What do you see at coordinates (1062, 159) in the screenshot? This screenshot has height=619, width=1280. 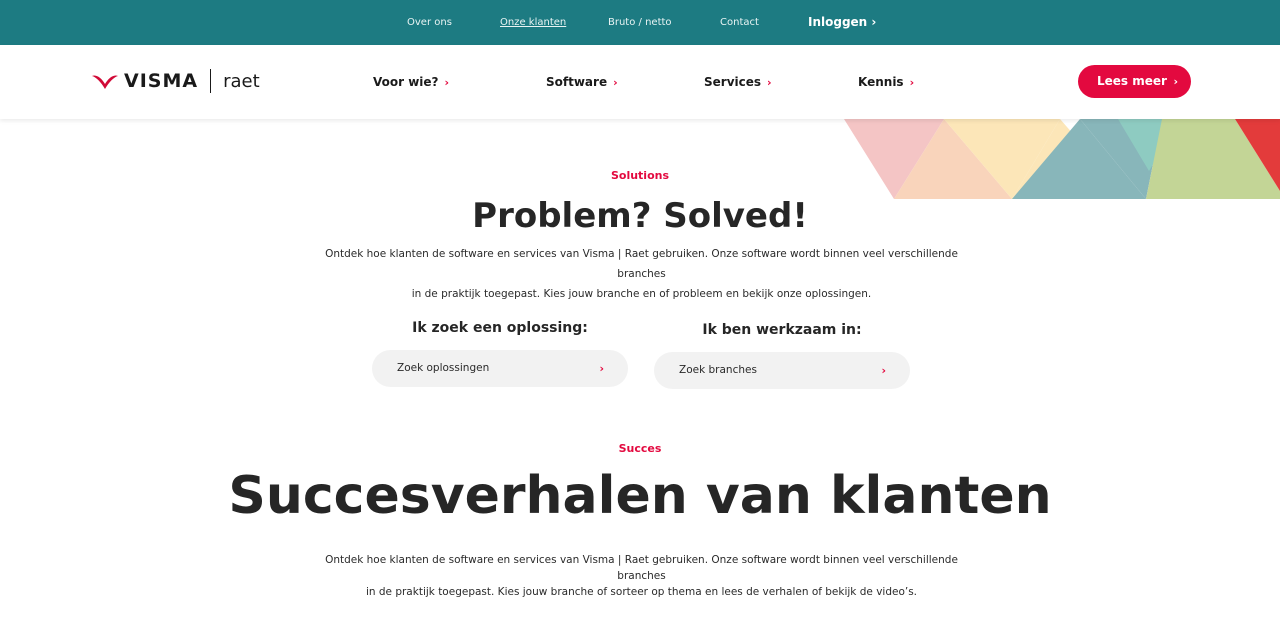 I see `decorative-triangles` at bounding box center [1062, 159].